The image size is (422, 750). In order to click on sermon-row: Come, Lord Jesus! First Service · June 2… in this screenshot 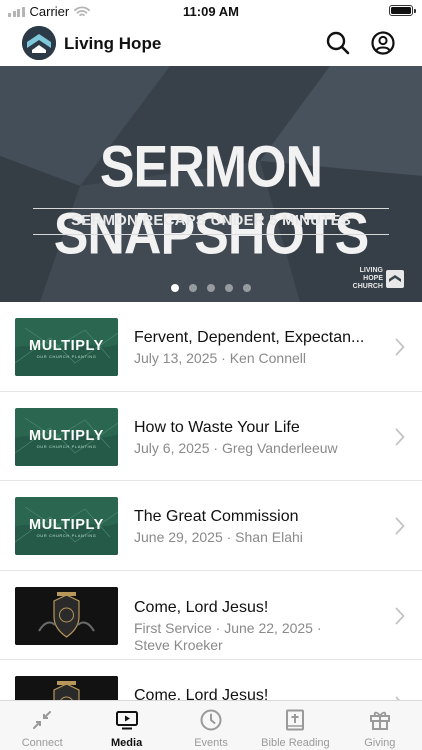, I will do `click(211, 615)`.